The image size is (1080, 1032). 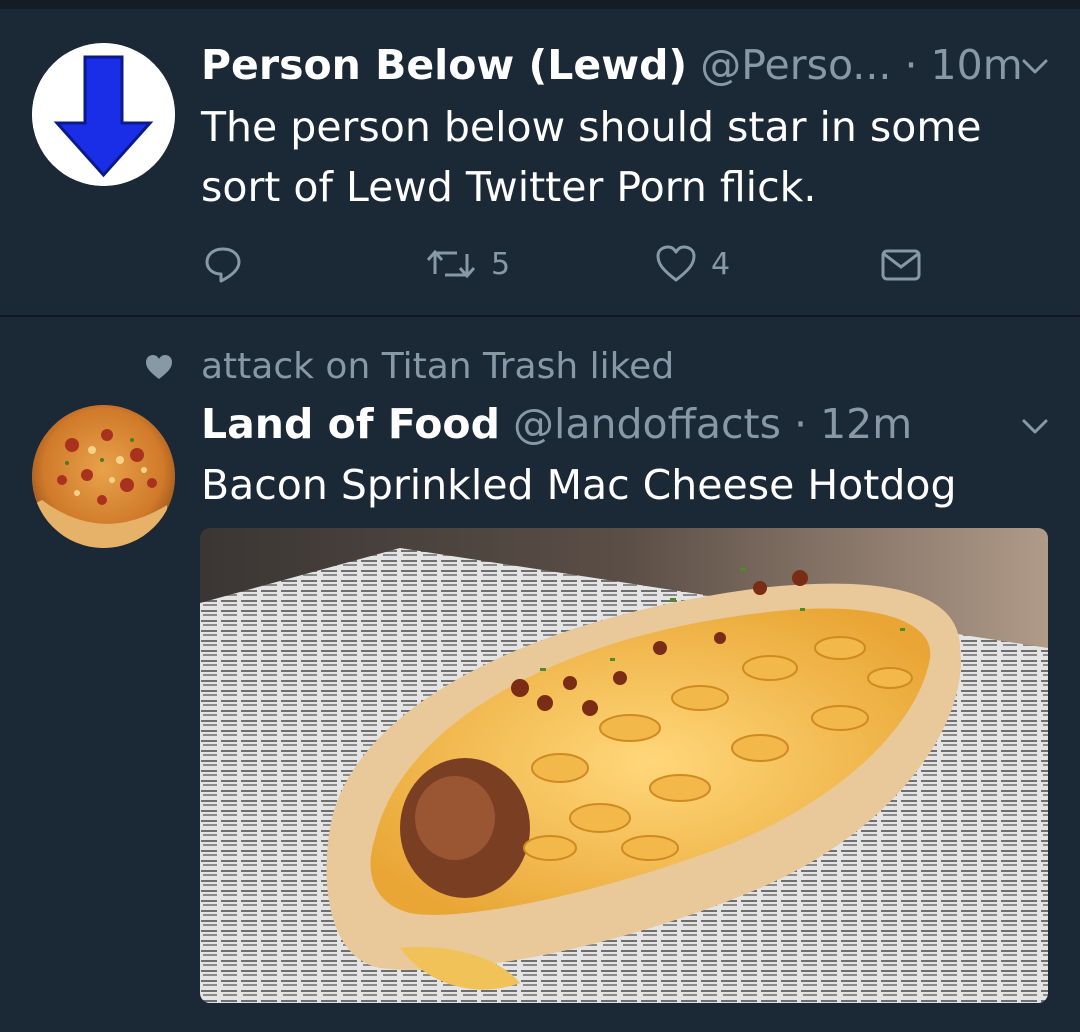 I want to click on tweet-actions: 5 4, so click(x=540, y=264).